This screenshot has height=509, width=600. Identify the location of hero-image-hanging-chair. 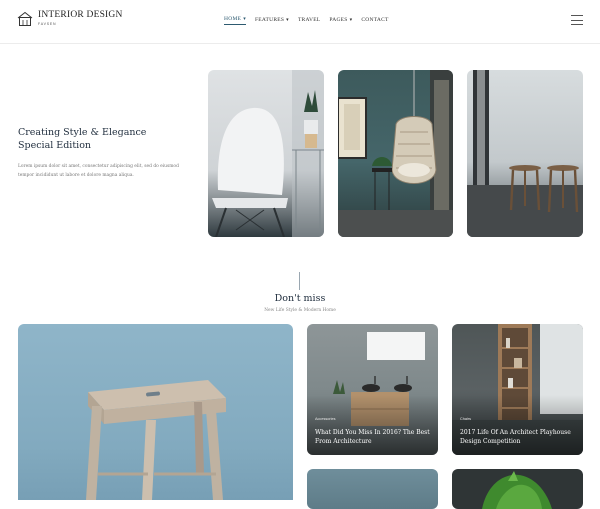
(395, 153).